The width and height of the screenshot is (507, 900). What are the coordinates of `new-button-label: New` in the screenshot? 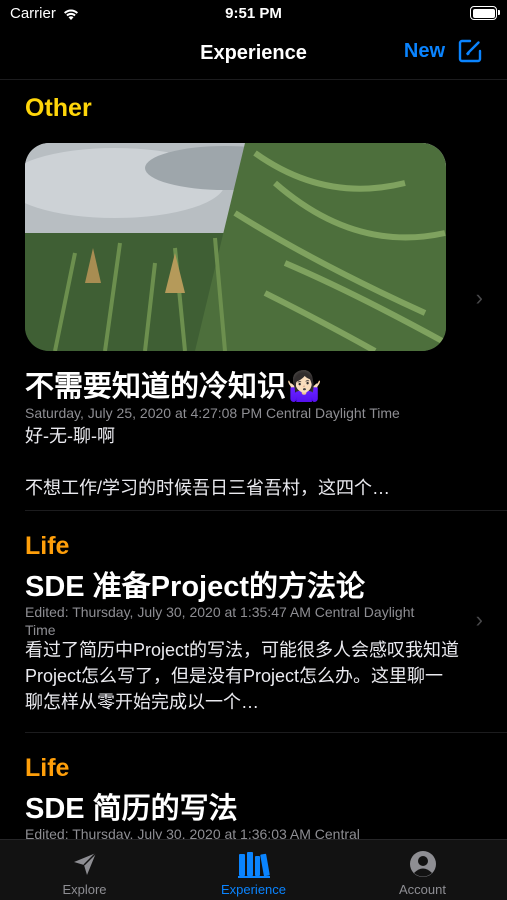 It's located at (424, 50).